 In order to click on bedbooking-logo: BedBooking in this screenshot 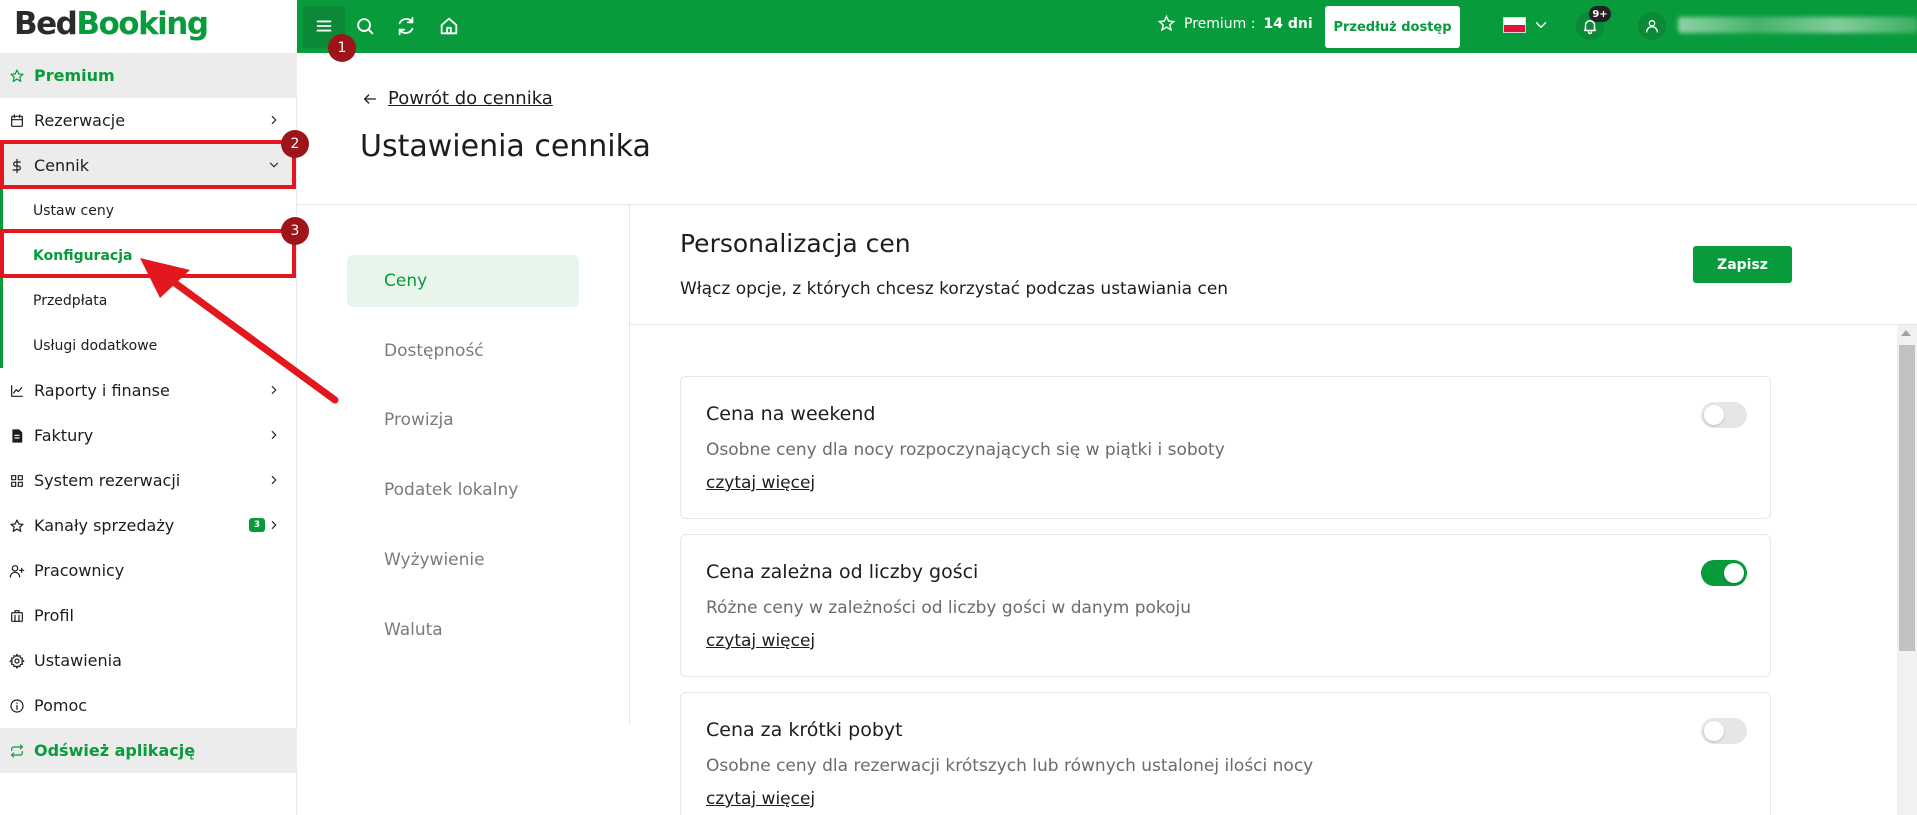, I will do `click(111, 24)`.